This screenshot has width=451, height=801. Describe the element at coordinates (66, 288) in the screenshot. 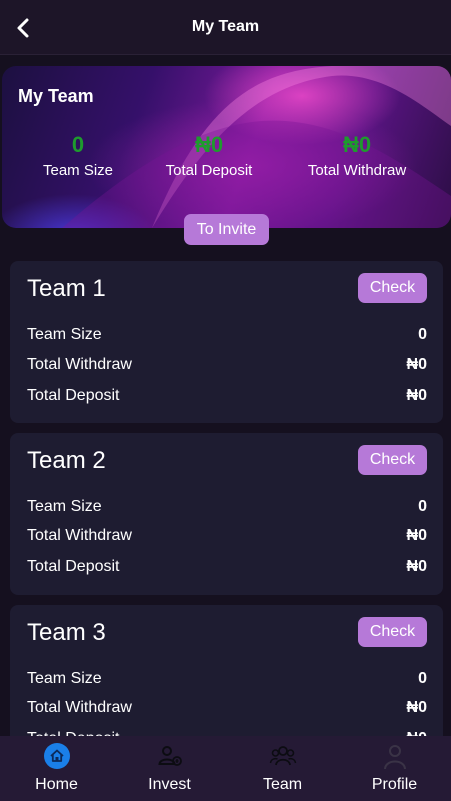

I see `team-name: Team 1` at that location.